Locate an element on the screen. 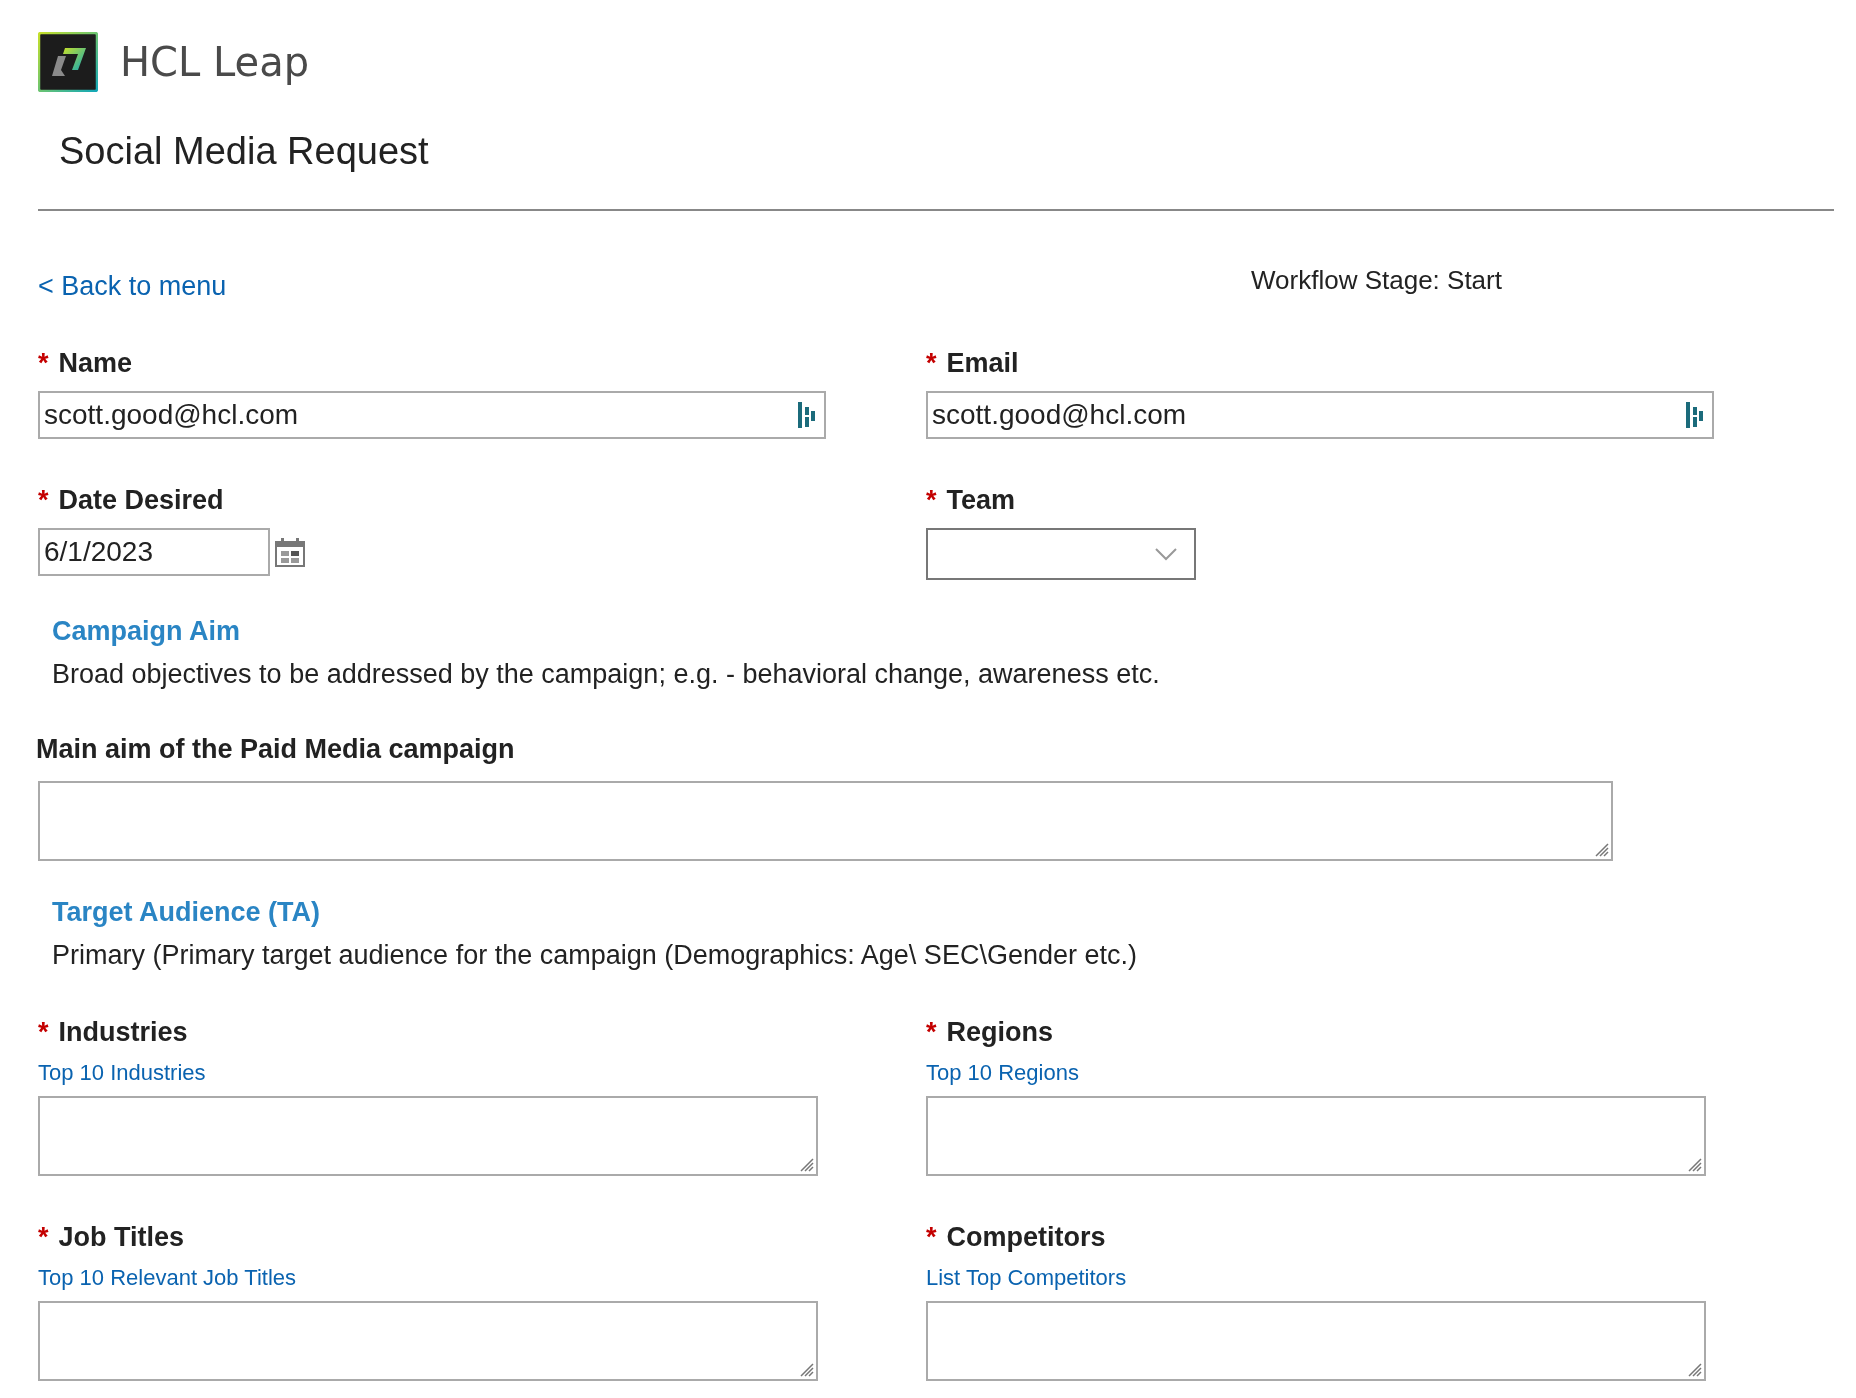 Image resolution: width=1856 pixels, height=1398 pixels. form-title: Social Media Request is located at coordinates (244, 151).